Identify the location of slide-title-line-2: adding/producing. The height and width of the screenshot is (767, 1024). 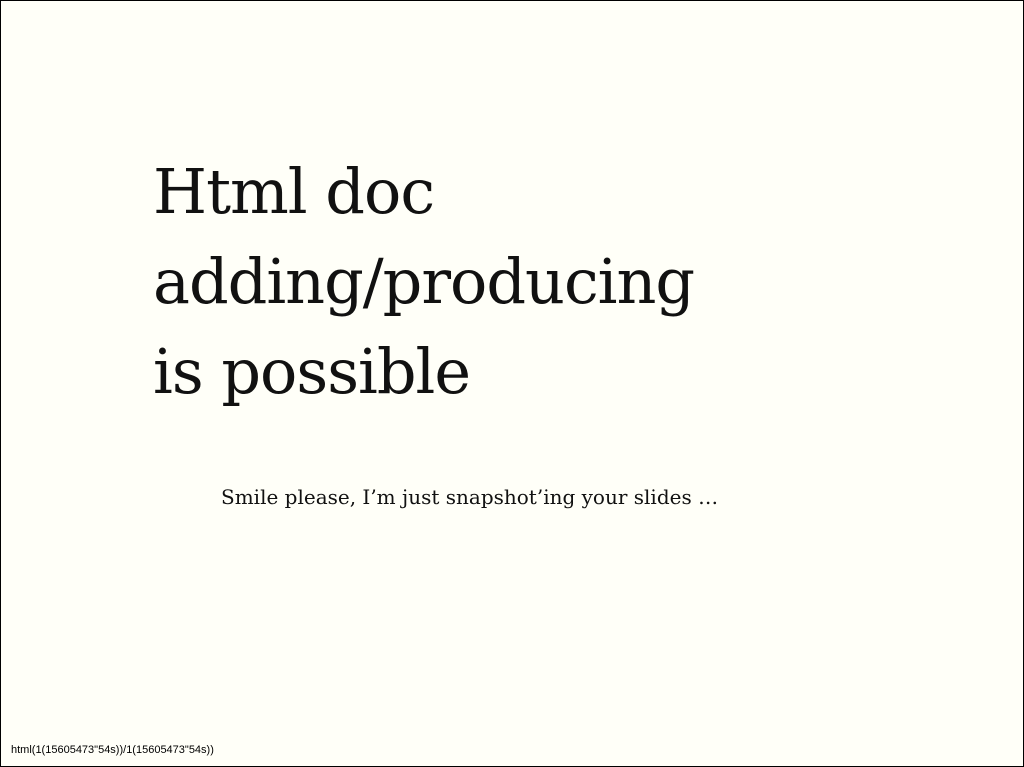
(424, 281).